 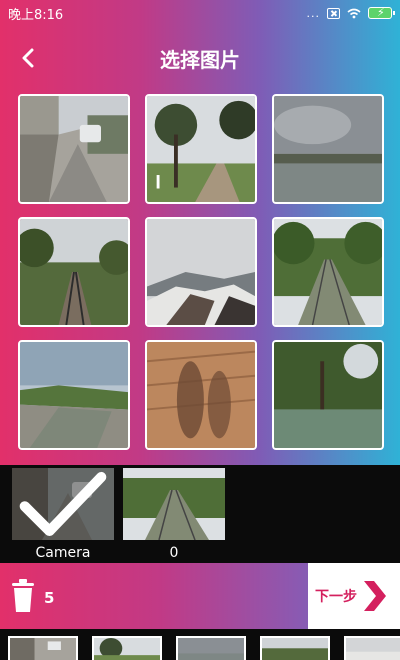 I want to click on checkmark-icon, so click(x=63, y=504).